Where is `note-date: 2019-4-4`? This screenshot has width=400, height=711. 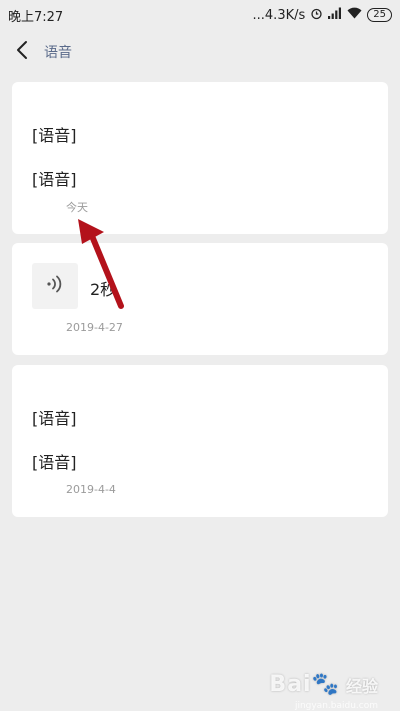 note-date: 2019-4-4 is located at coordinates (91, 489).